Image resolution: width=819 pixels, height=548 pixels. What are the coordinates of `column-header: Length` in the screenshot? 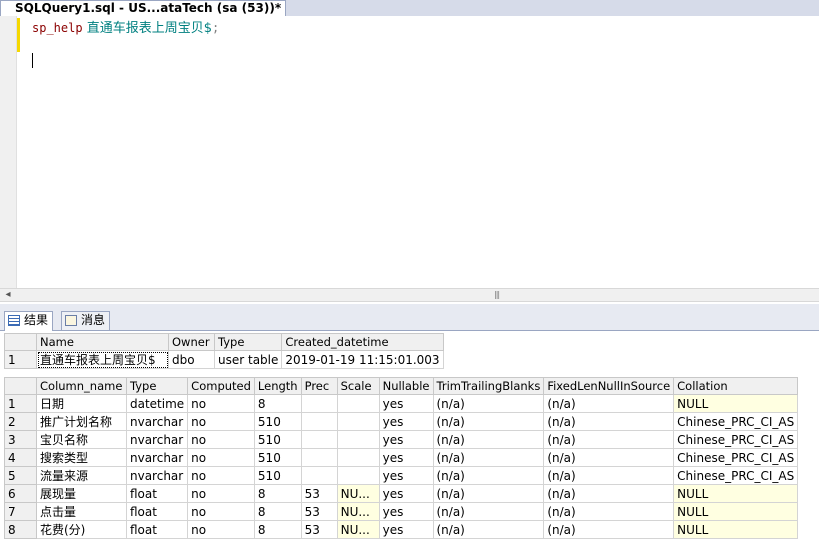 It's located at (277, 386).